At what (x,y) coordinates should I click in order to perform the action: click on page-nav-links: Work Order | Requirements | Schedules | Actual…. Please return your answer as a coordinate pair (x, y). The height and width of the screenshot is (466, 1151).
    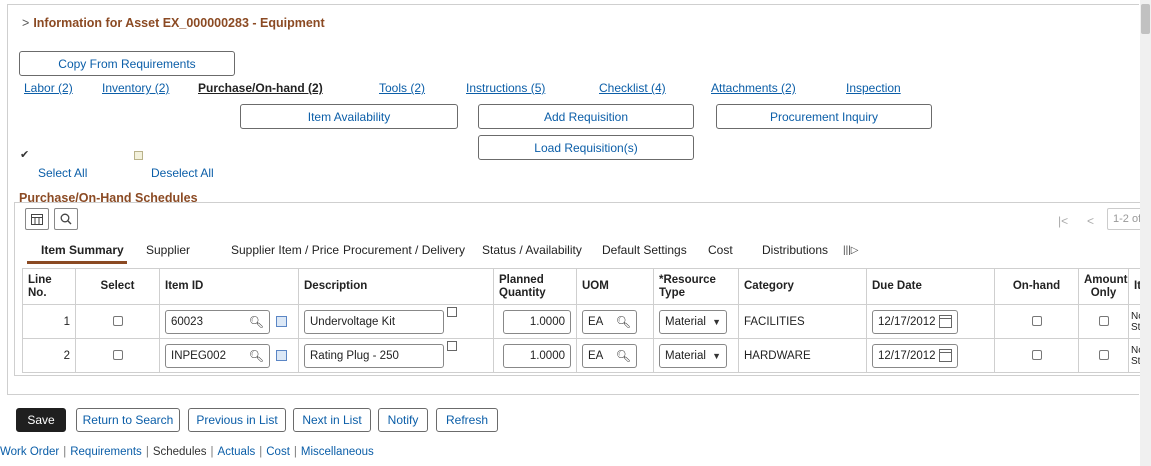
    Looking at the image, I should click on (187, 452).